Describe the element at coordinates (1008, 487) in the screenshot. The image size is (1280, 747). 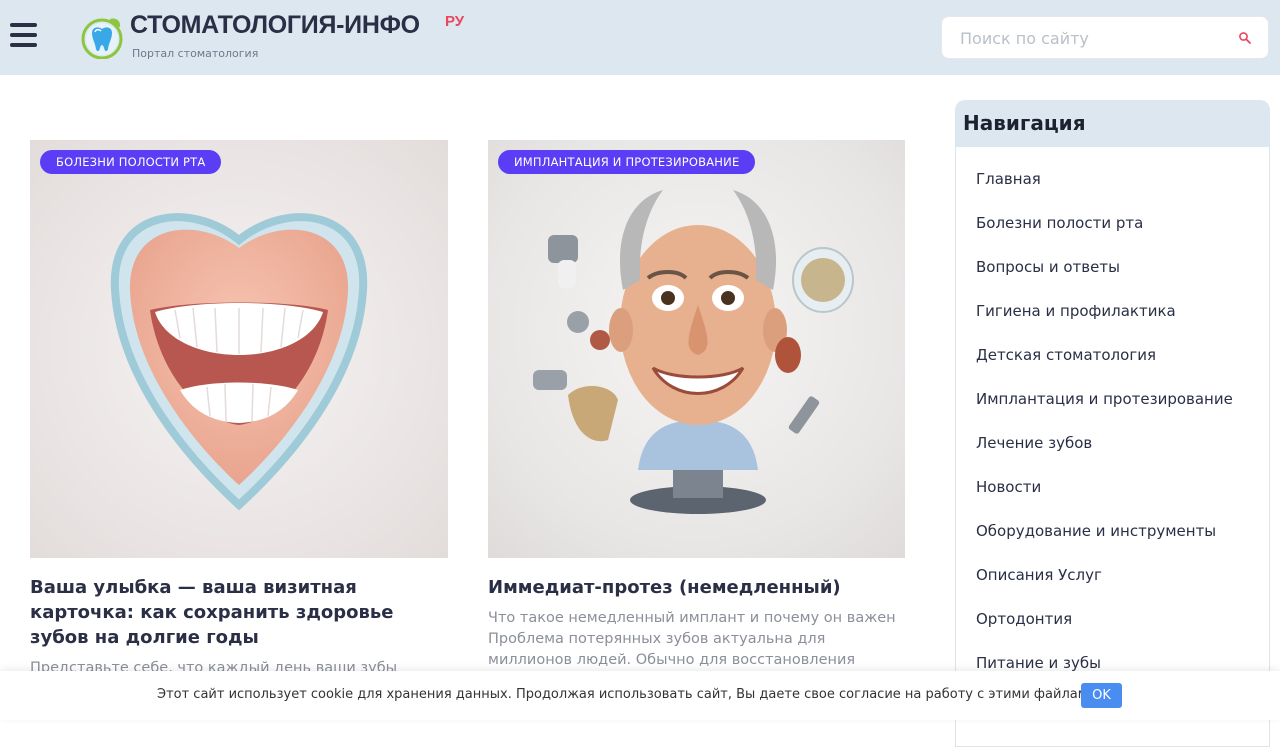
I see `sidebar-item-news: Новости` at that location.